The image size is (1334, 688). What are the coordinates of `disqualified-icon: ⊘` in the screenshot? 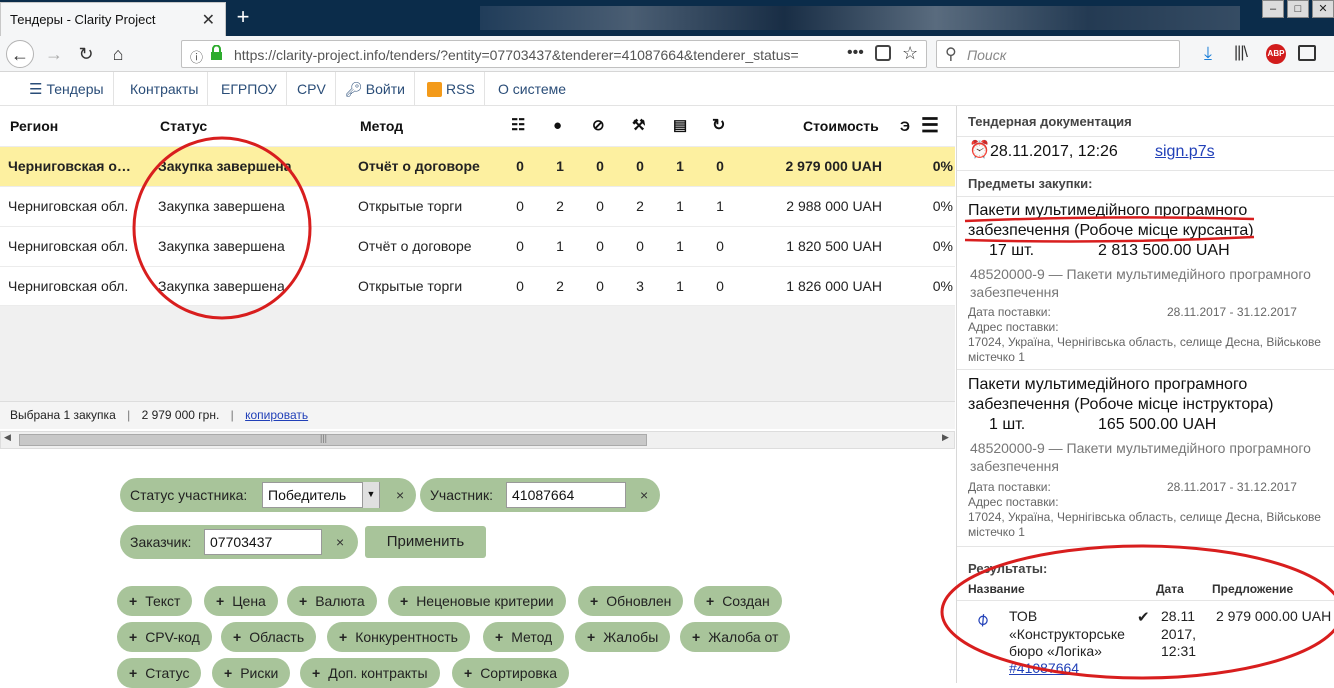 It's located at (598, 126).